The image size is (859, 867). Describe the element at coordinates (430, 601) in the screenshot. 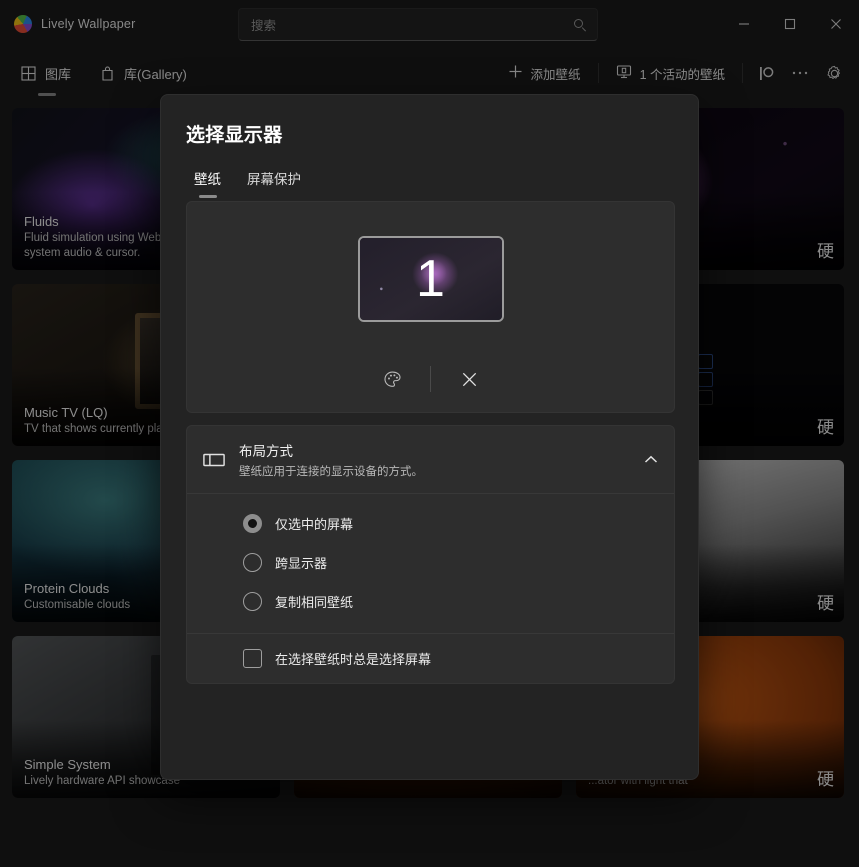

I see `layout-option-duplicate: 复制相同壁纸` at that location.